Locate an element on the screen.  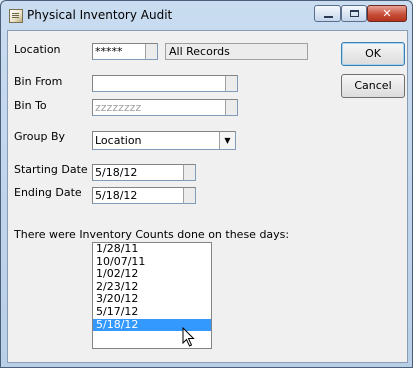
bin-to-label: Bin To is located at coordinates (30, 105).